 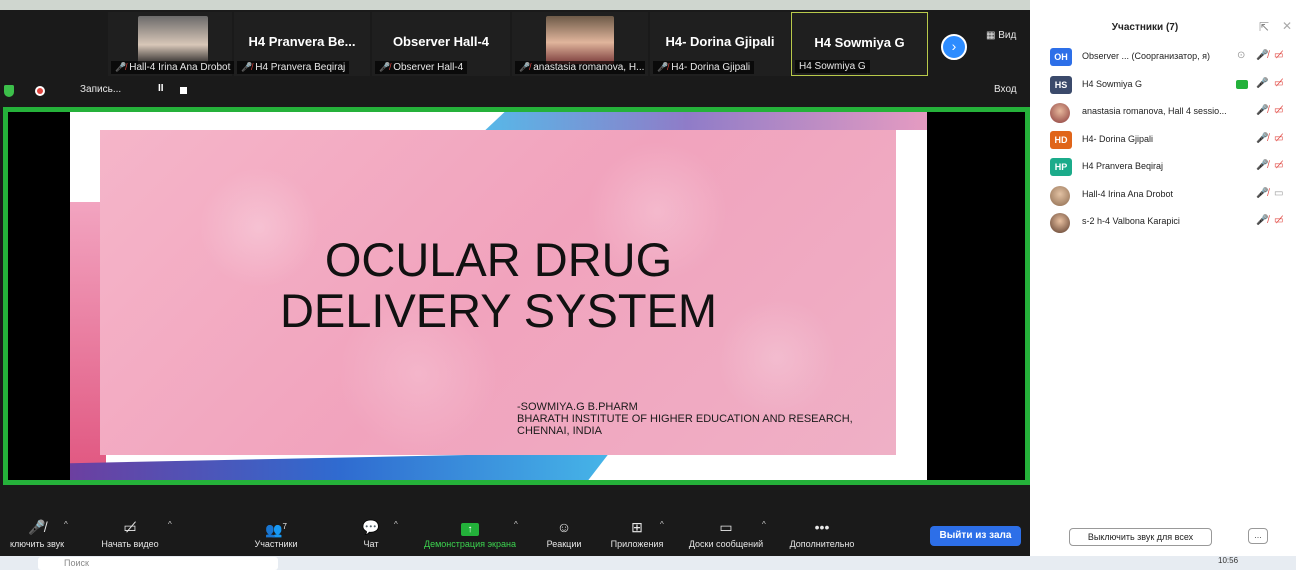 I want to click on video-tile-pranvera: H4 Pranvera Be... 🎤̸ H4 Pranvera Beqiraj, so click(x=302, y=44).